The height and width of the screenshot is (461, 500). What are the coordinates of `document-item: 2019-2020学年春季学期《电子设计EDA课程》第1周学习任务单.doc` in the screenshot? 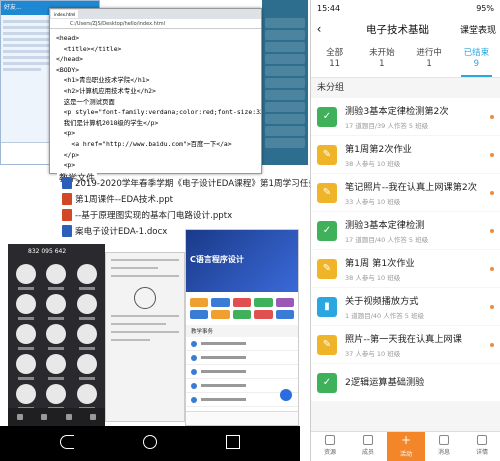 It's located at (203, 183).